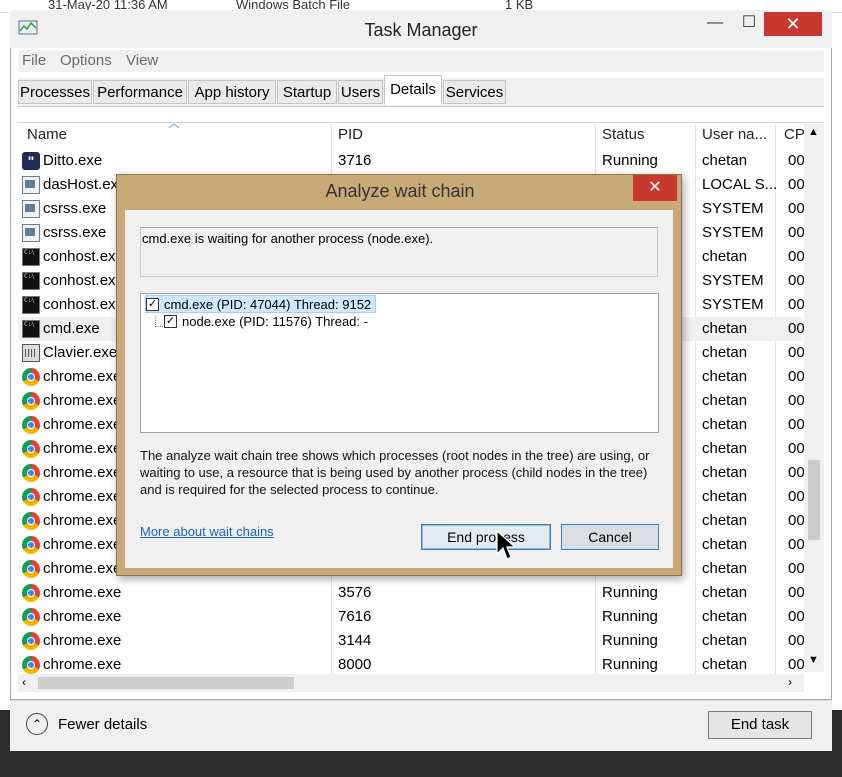  I want to click on scroll-down-icon: ▼, so click(813, 660).